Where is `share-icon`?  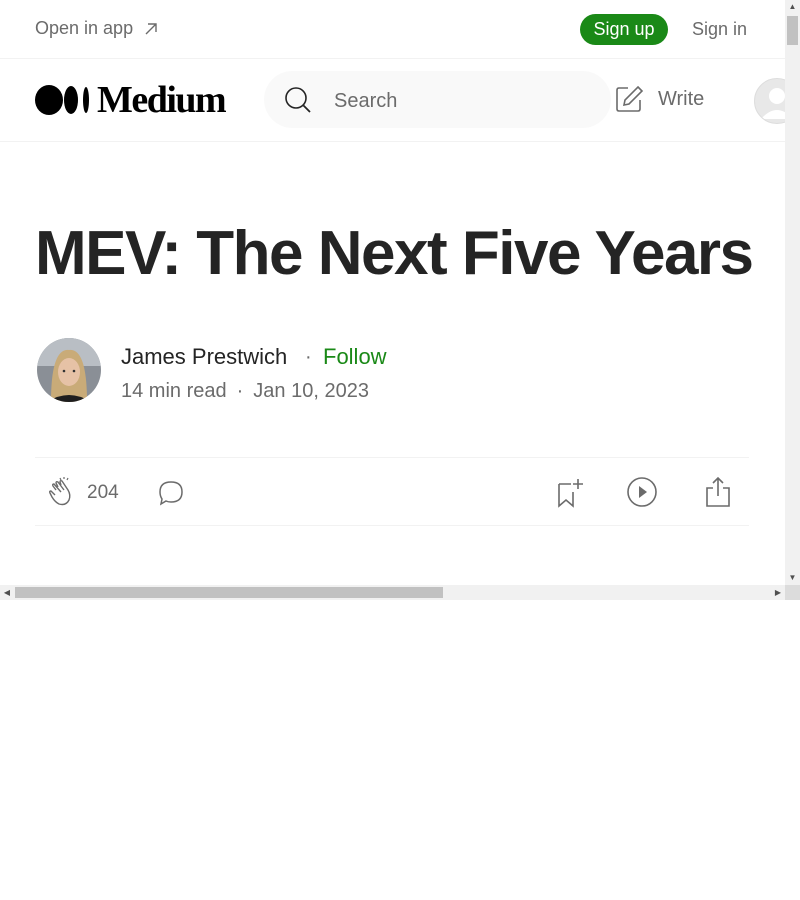
share-icon is located at coordinates (718, 492).